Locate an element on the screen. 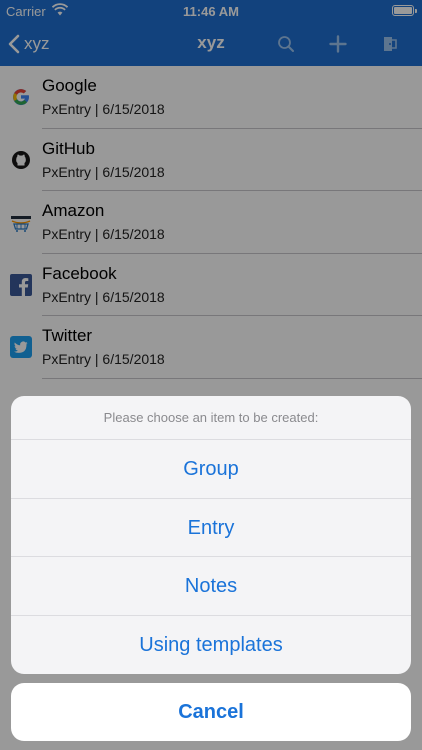  notes-button: Notes is located at coordinates (211, 586).